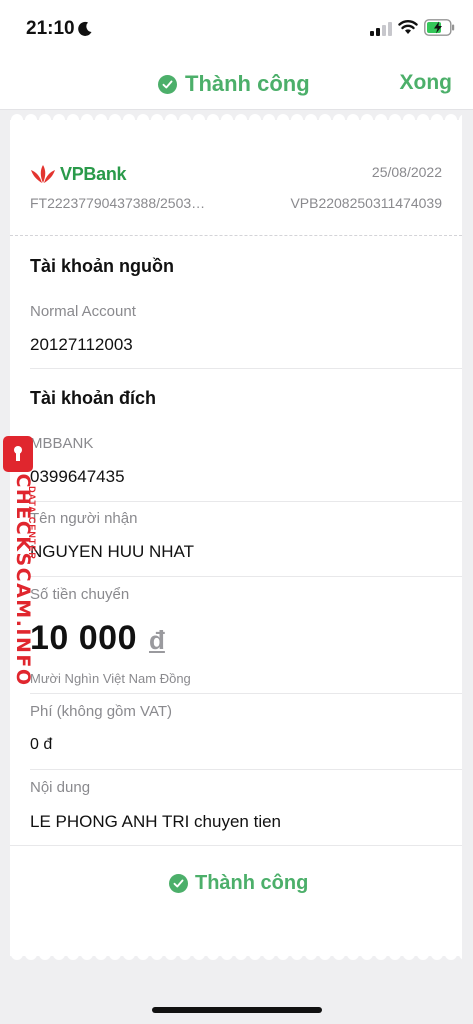 The height and width of the screenshot is (1024, 473). I want to click on receipt-bottom-edge, so click(236, 954).